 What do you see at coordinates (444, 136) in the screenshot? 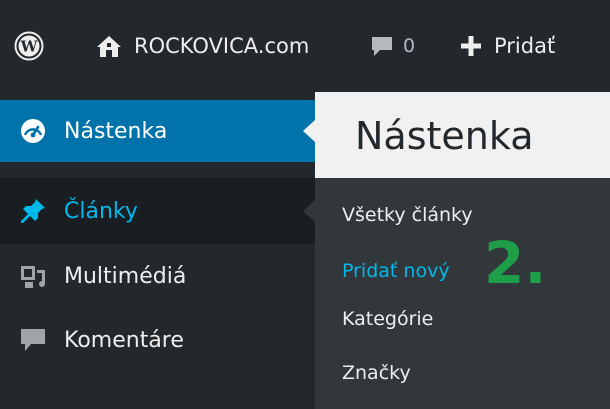
I see `page-title: Nástenka` at bounding box center [444, 136].